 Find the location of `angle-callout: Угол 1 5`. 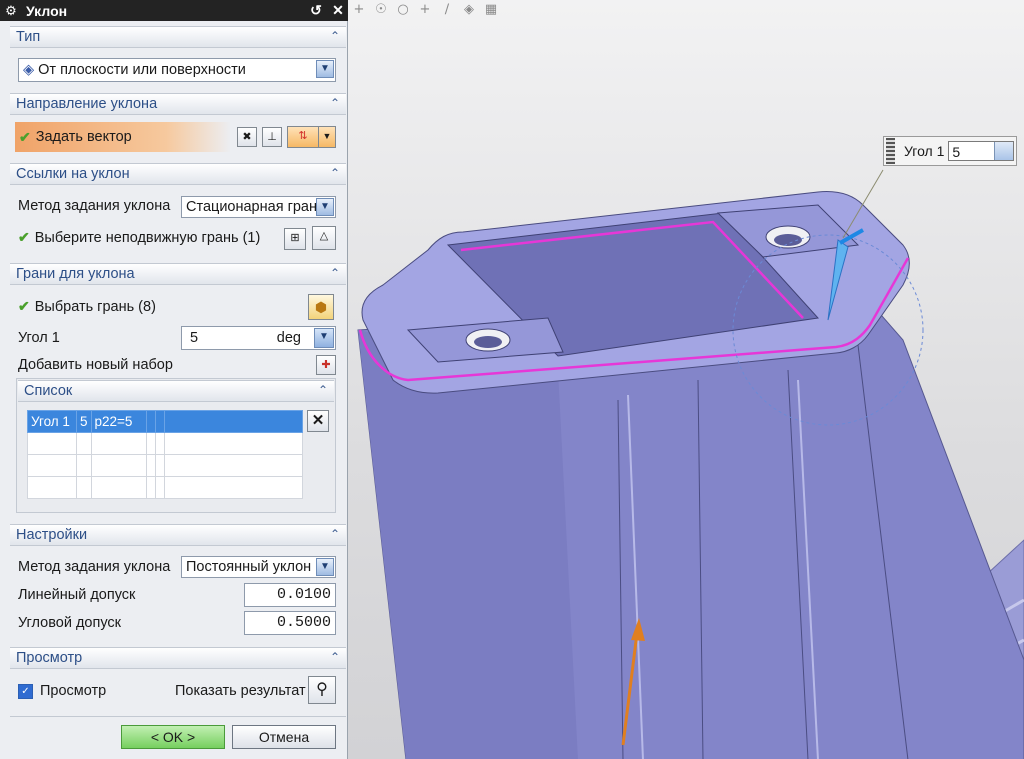

angle-callout: Угол 1 5 is located at coordinates (950, 151).